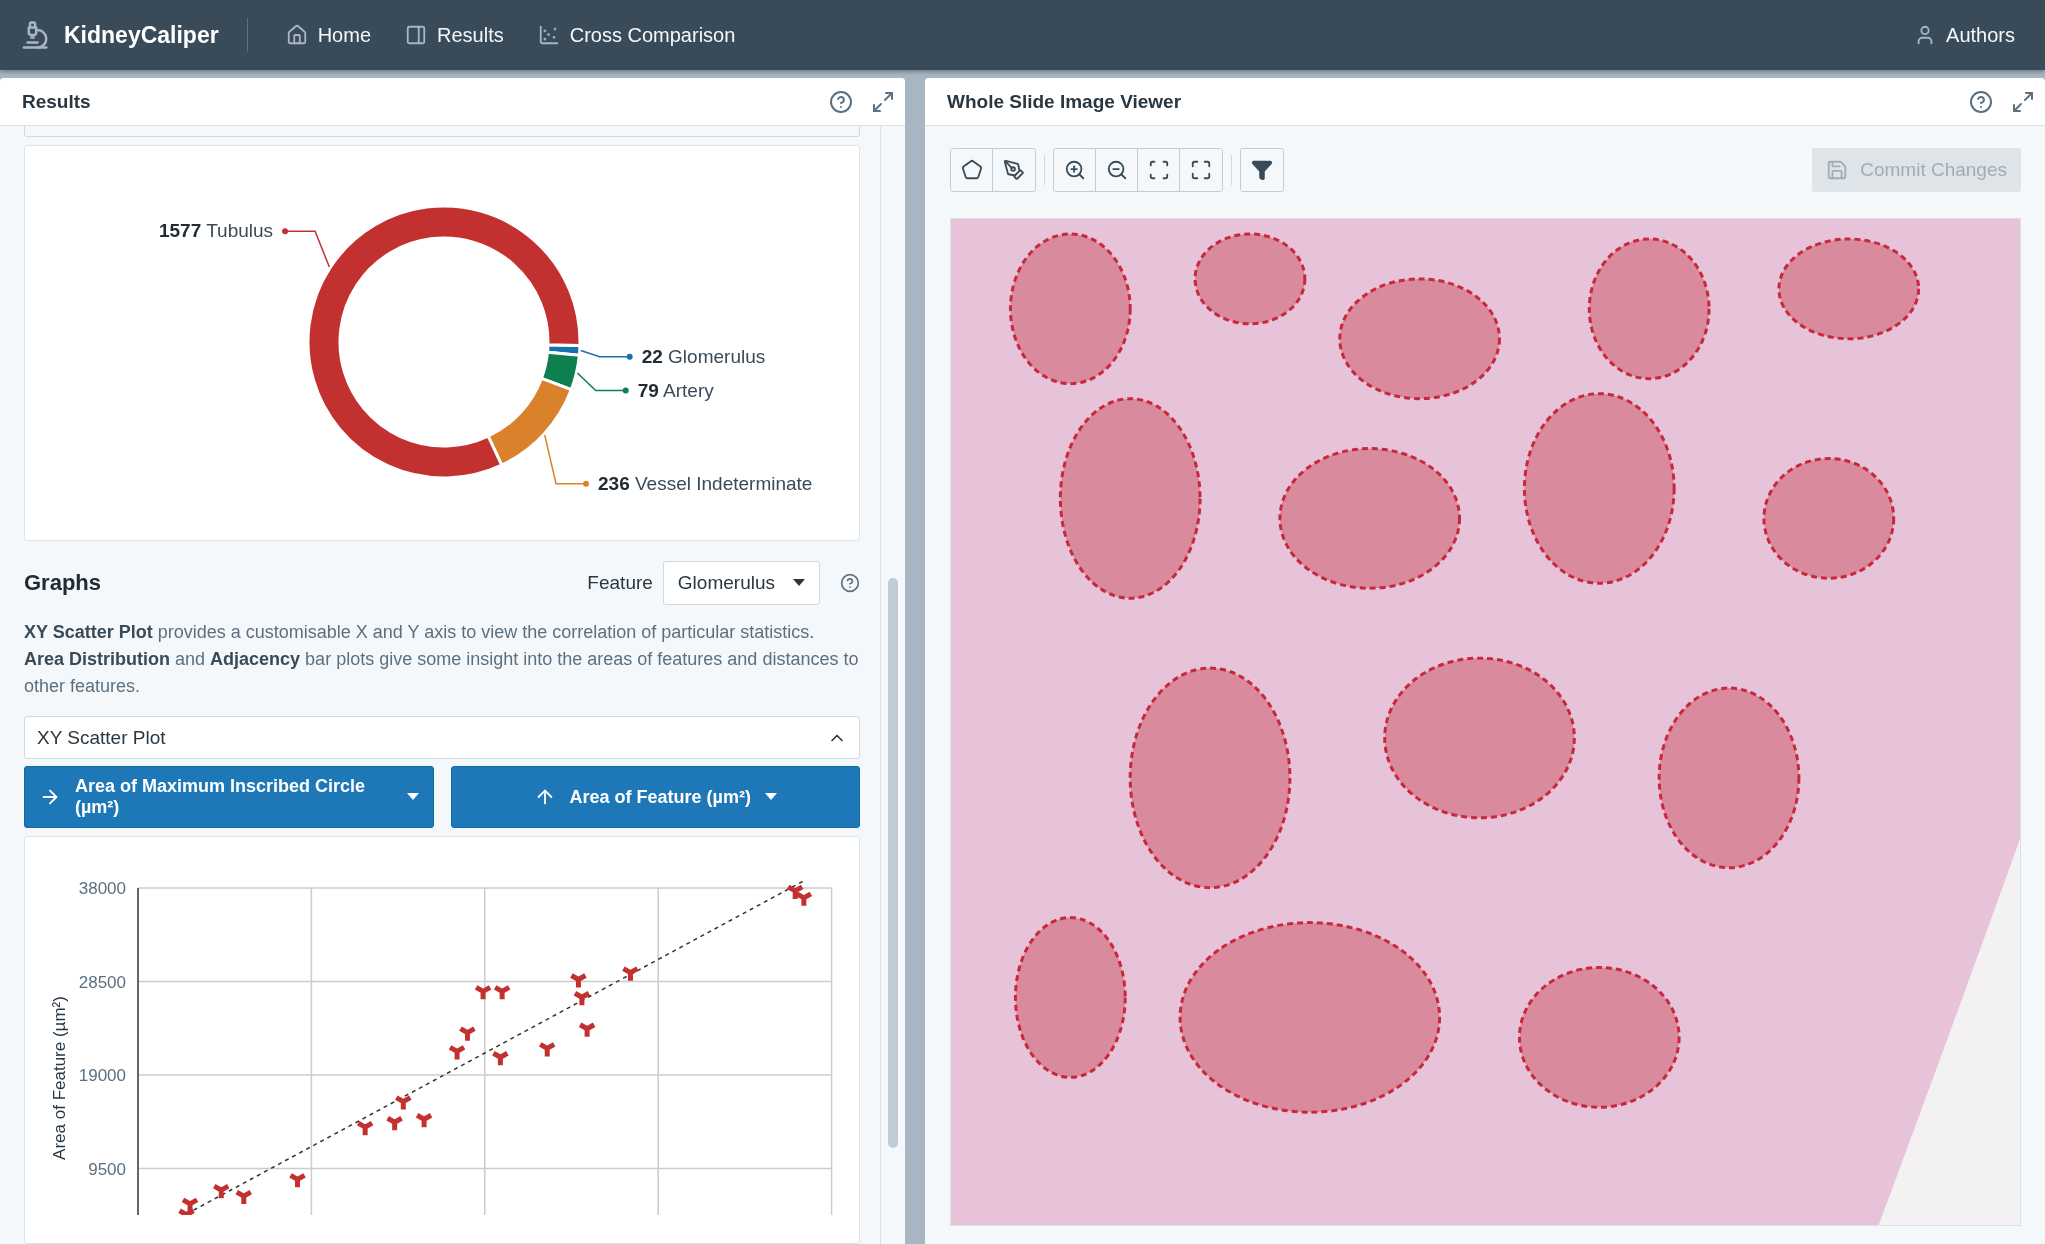 The image size is (2045, 1244). Describe the element at coordinates (416, 35) in the screenshot. I see `panel-icon` at that location.